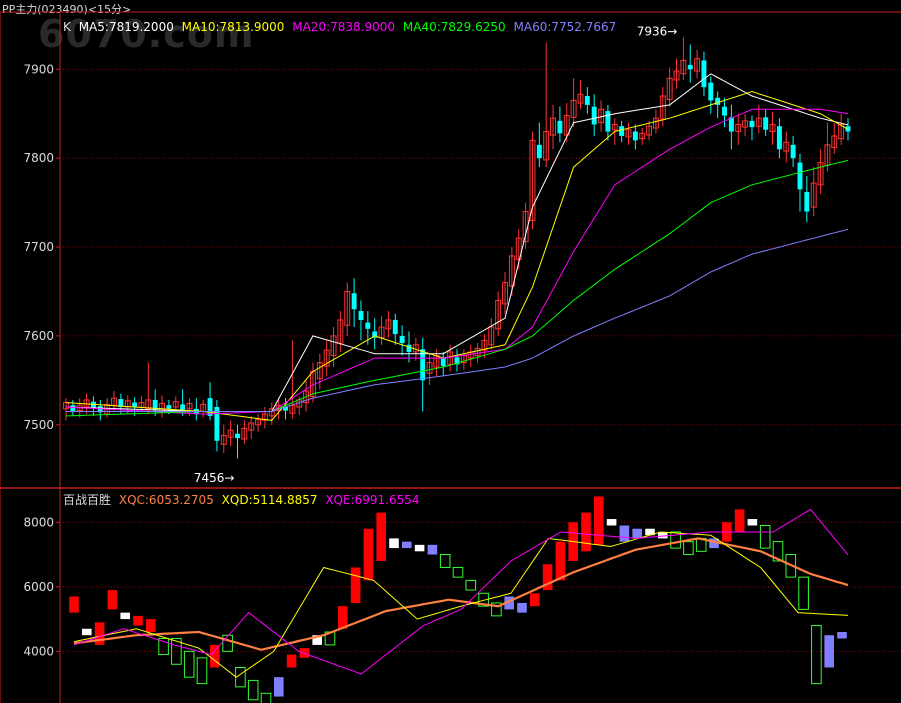 This screenshot has width=901, height=703. What do you see at coordinates (38, 651) in the screenshot?
I see `sub-y-tick-label: 4000` at bounding box center [38, 651].